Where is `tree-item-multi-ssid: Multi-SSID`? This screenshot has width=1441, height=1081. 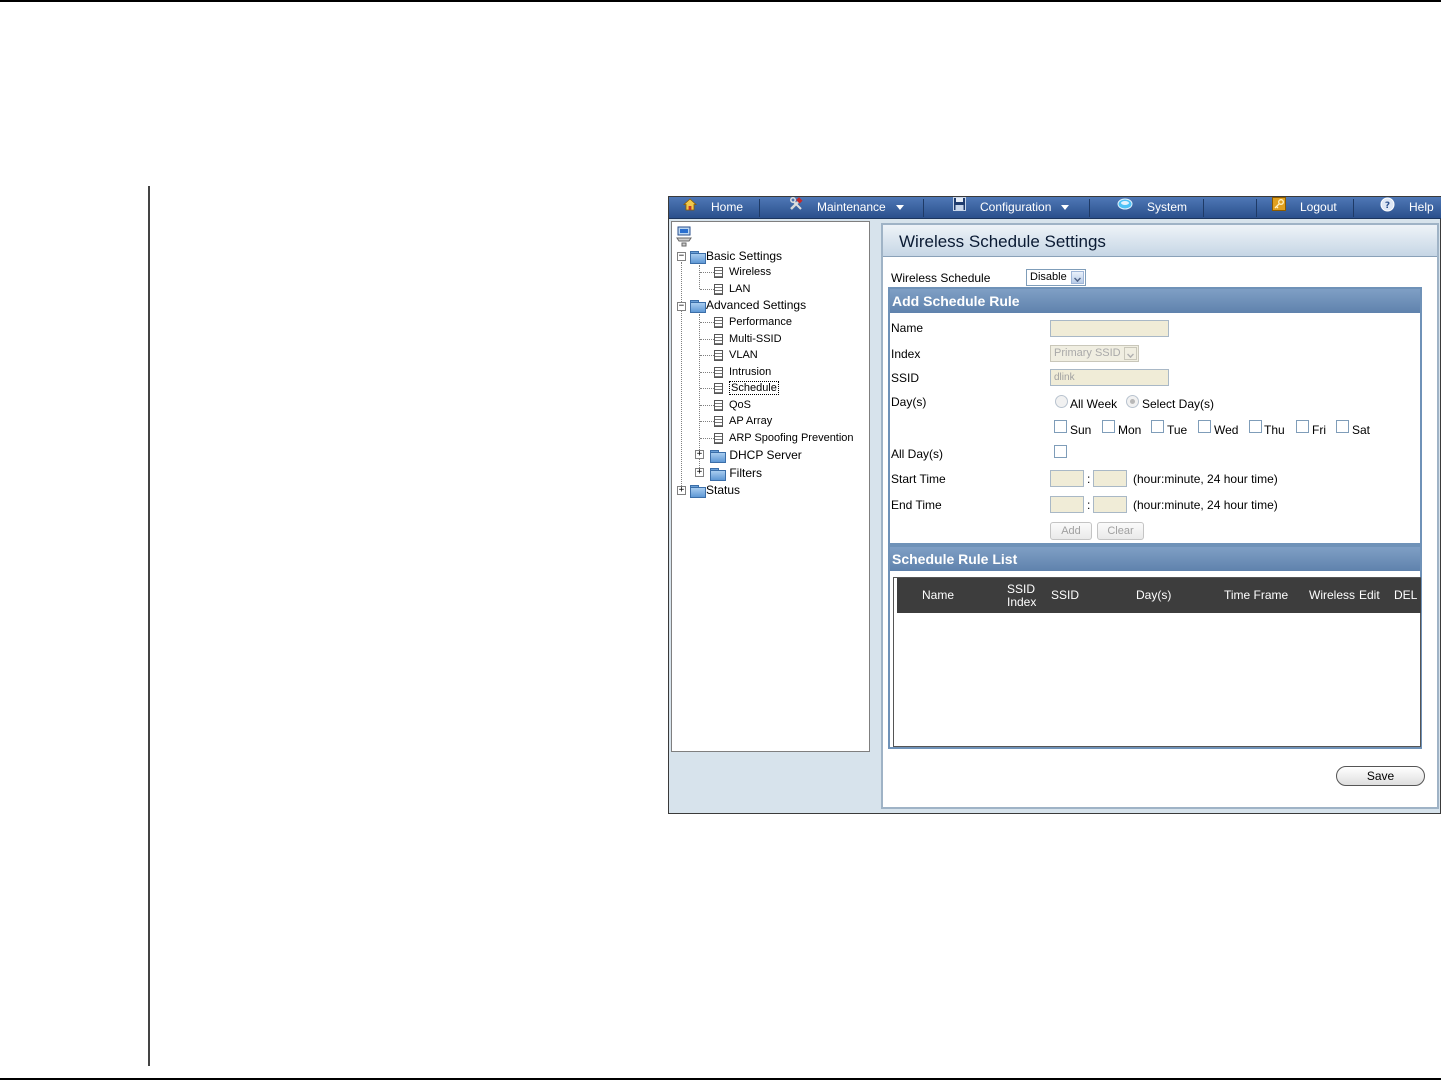
tree-item-multi-ssid: Multi-SSID is located at coordinates (748, 339).